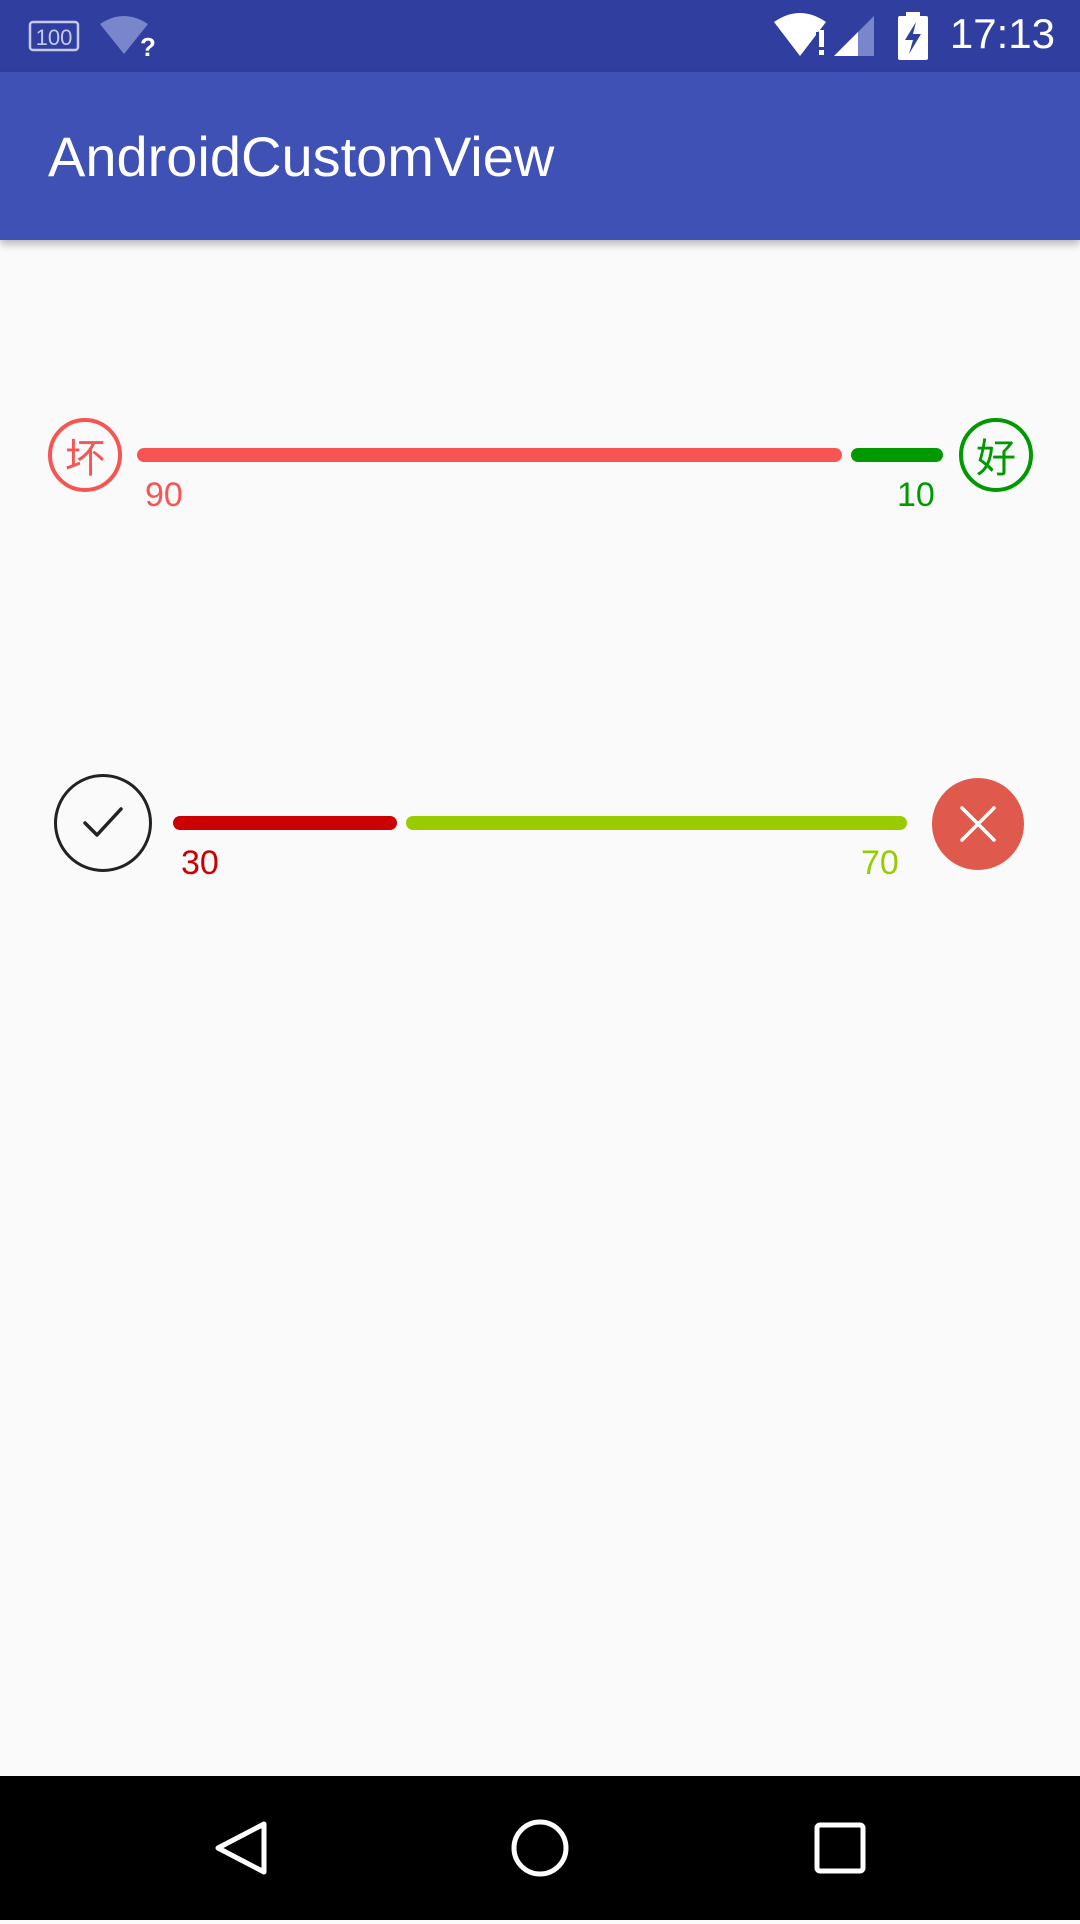  I want to click on wifi-unknown-icon: ?, so click(128, 37).